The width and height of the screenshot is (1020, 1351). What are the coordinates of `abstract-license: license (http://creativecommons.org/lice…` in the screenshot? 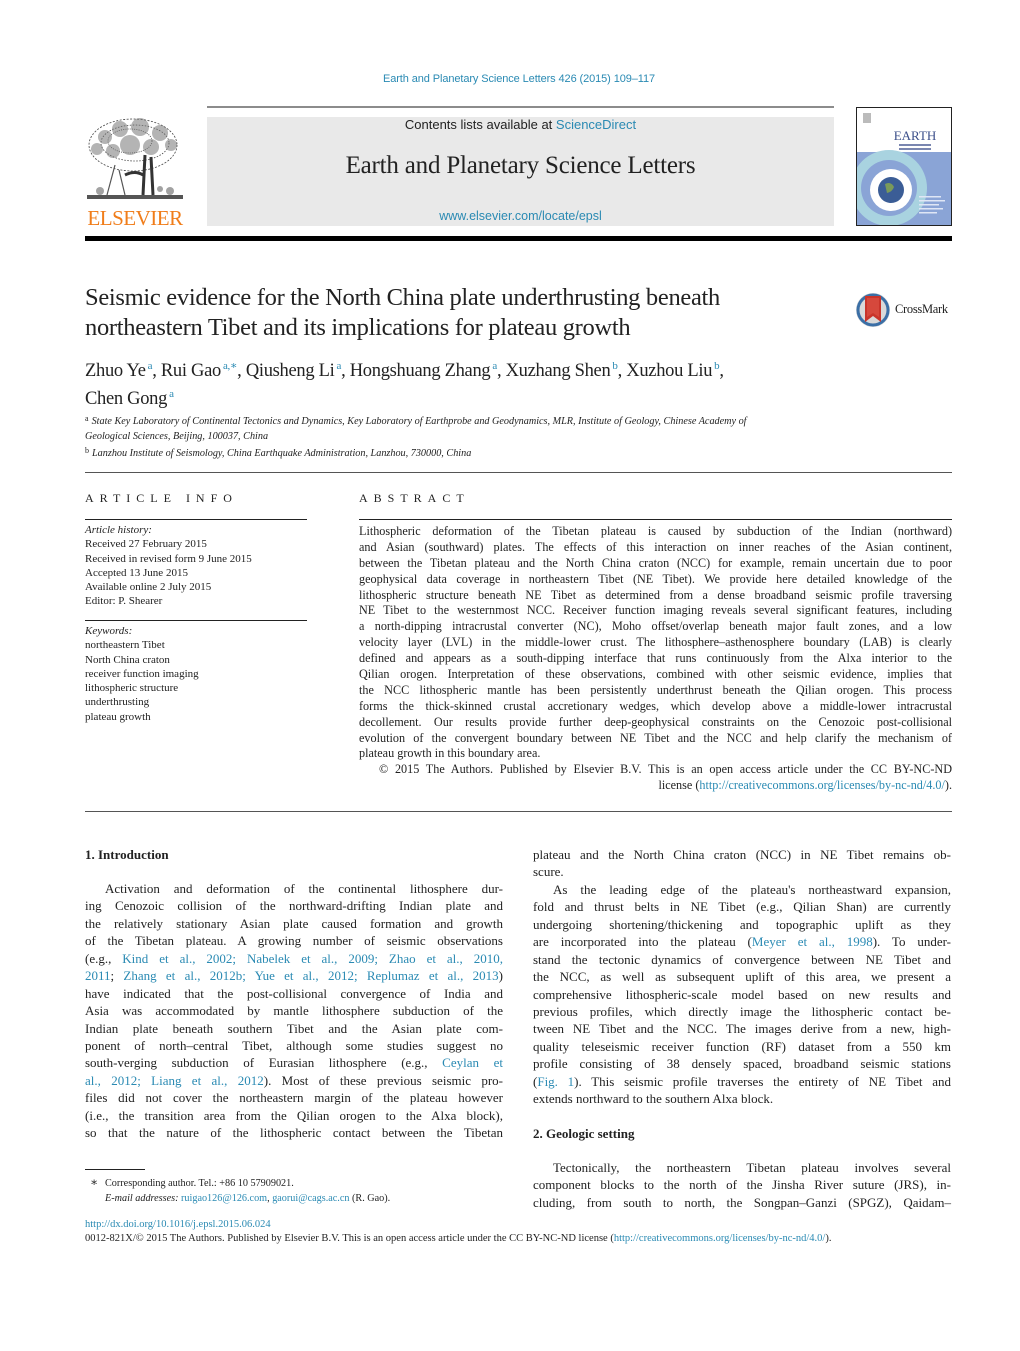 It's located at (805, 785).